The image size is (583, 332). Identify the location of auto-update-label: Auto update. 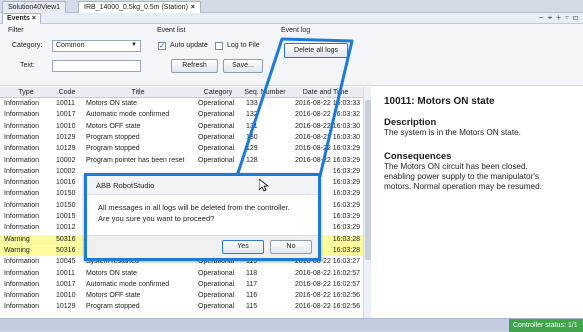
(189, 45).